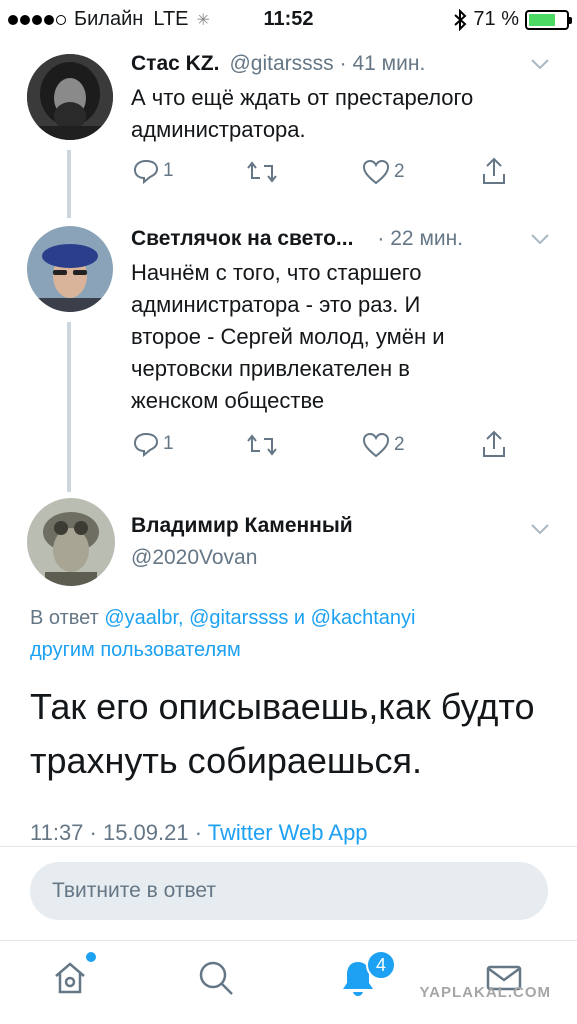 The image size is (577, 1024). I want to click on tab-search, so click(218, 980).